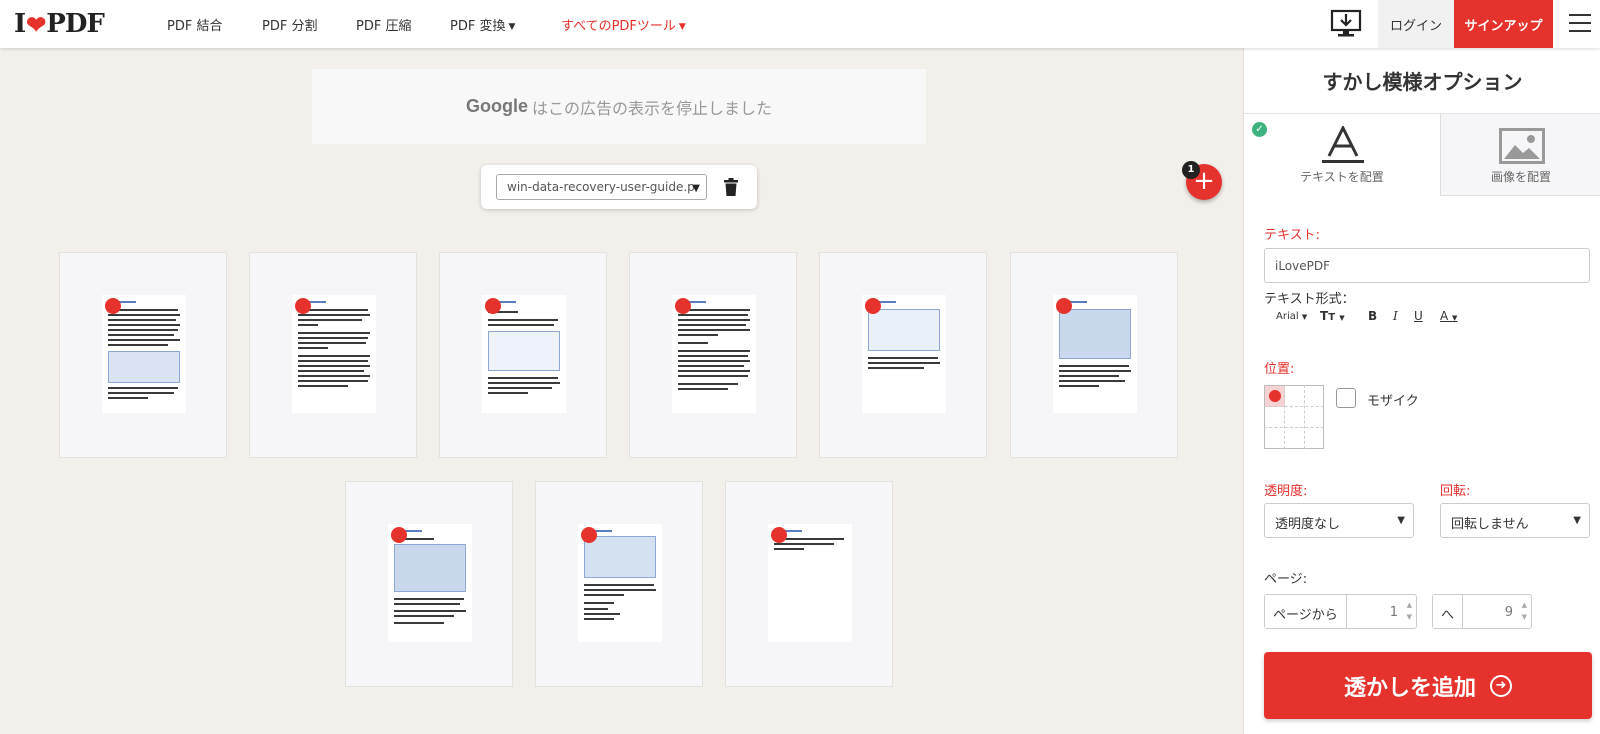  I want to click on transparency-select: 透明度なし ▼, so click(1339, 520).